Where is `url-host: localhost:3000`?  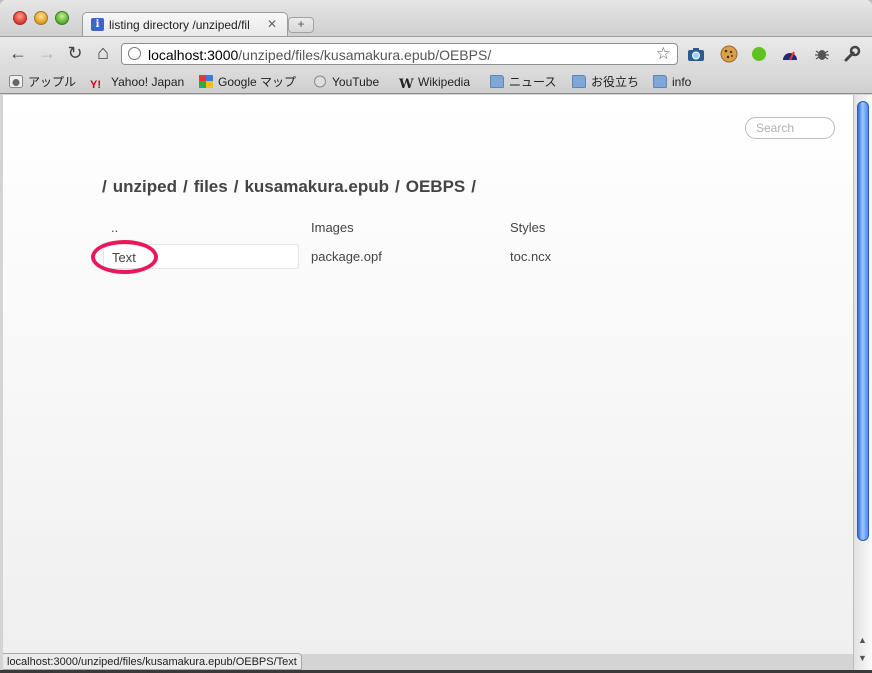 url-host: localhost:3000 is located at coordinates (193, 55).